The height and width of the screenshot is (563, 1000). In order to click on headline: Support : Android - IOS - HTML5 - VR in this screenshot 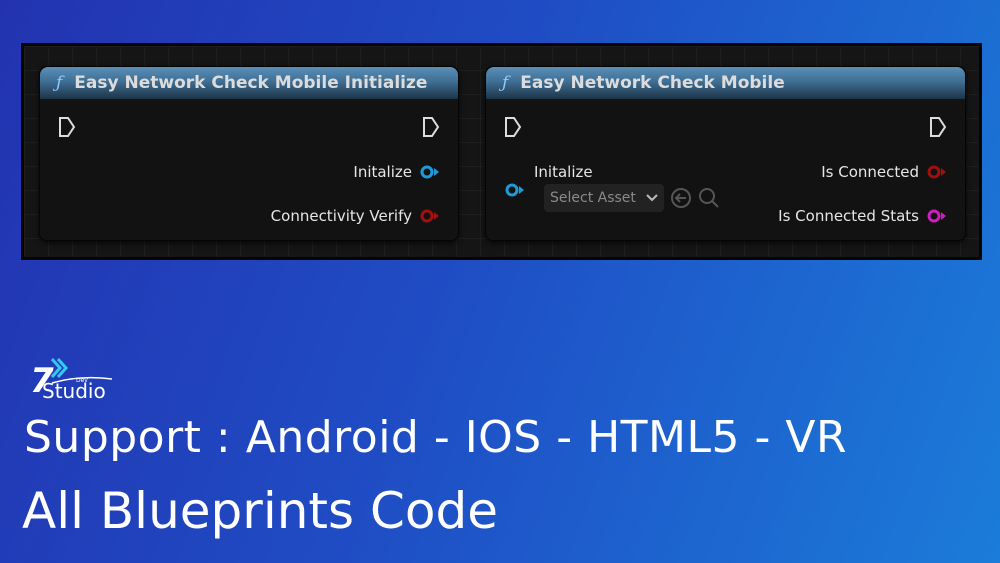, I will do `click(436, 437)`.